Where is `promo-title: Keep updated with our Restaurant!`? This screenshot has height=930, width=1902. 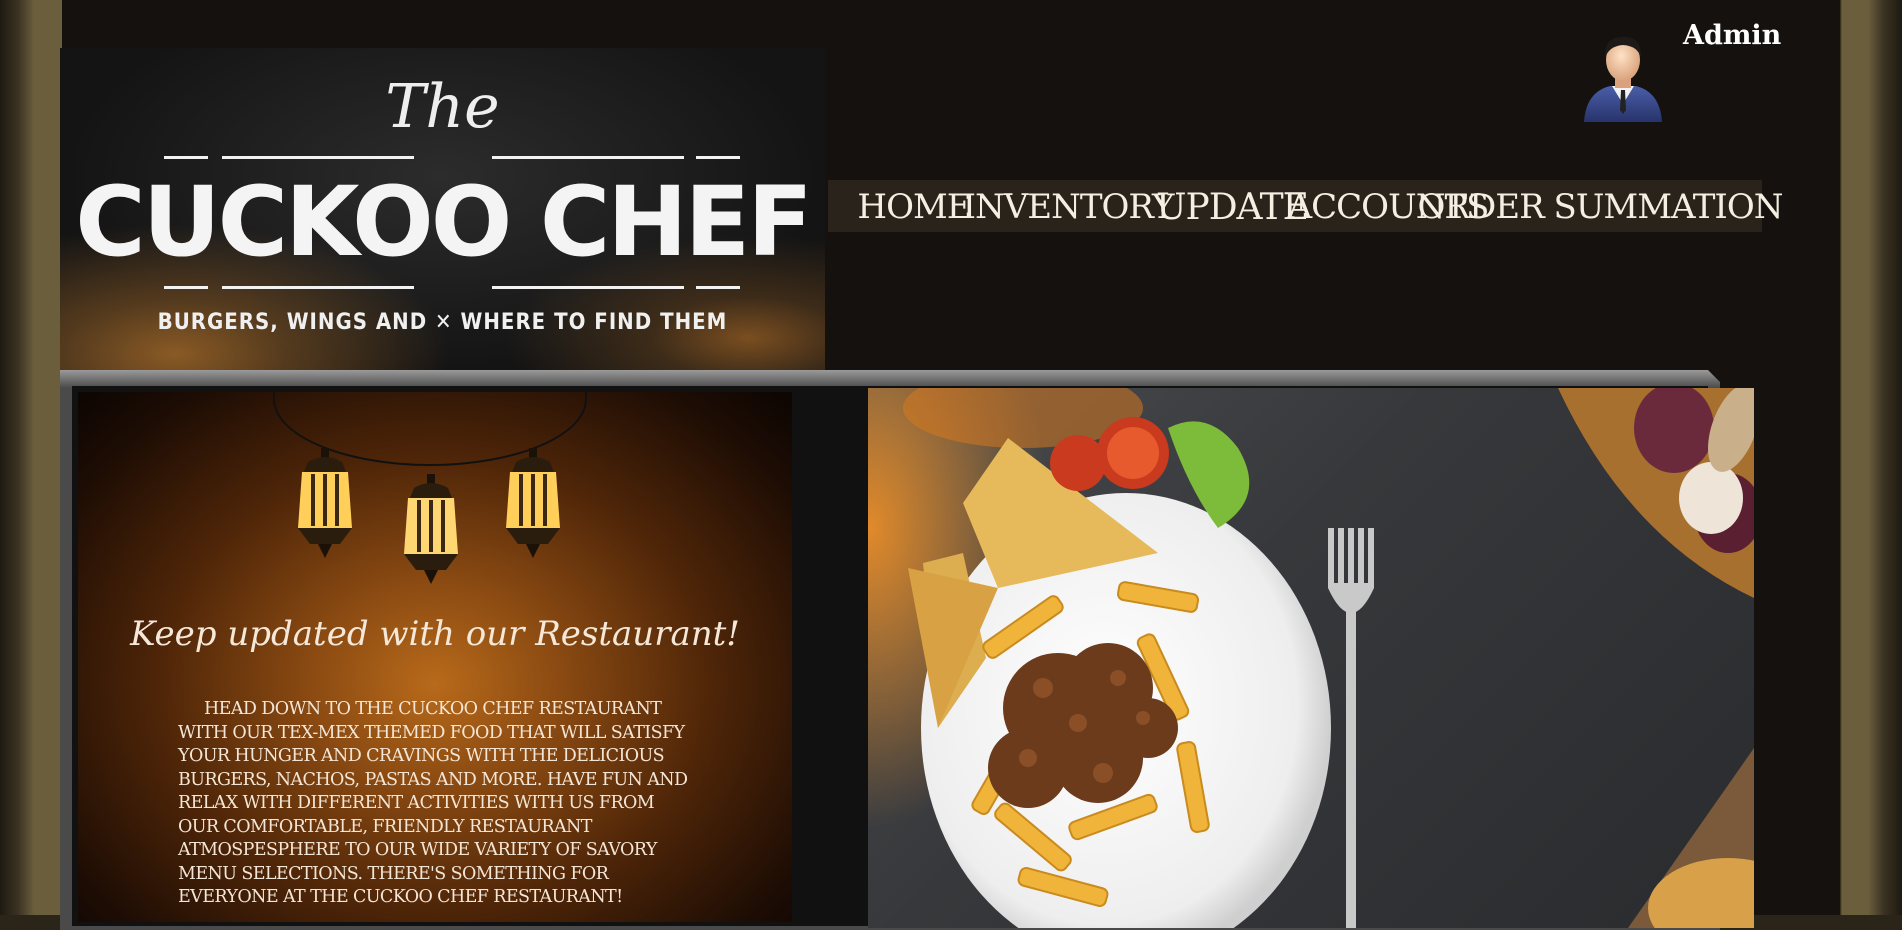
promo-title: Keep updated with our Restaurant! is located at coordinates (435, 634).